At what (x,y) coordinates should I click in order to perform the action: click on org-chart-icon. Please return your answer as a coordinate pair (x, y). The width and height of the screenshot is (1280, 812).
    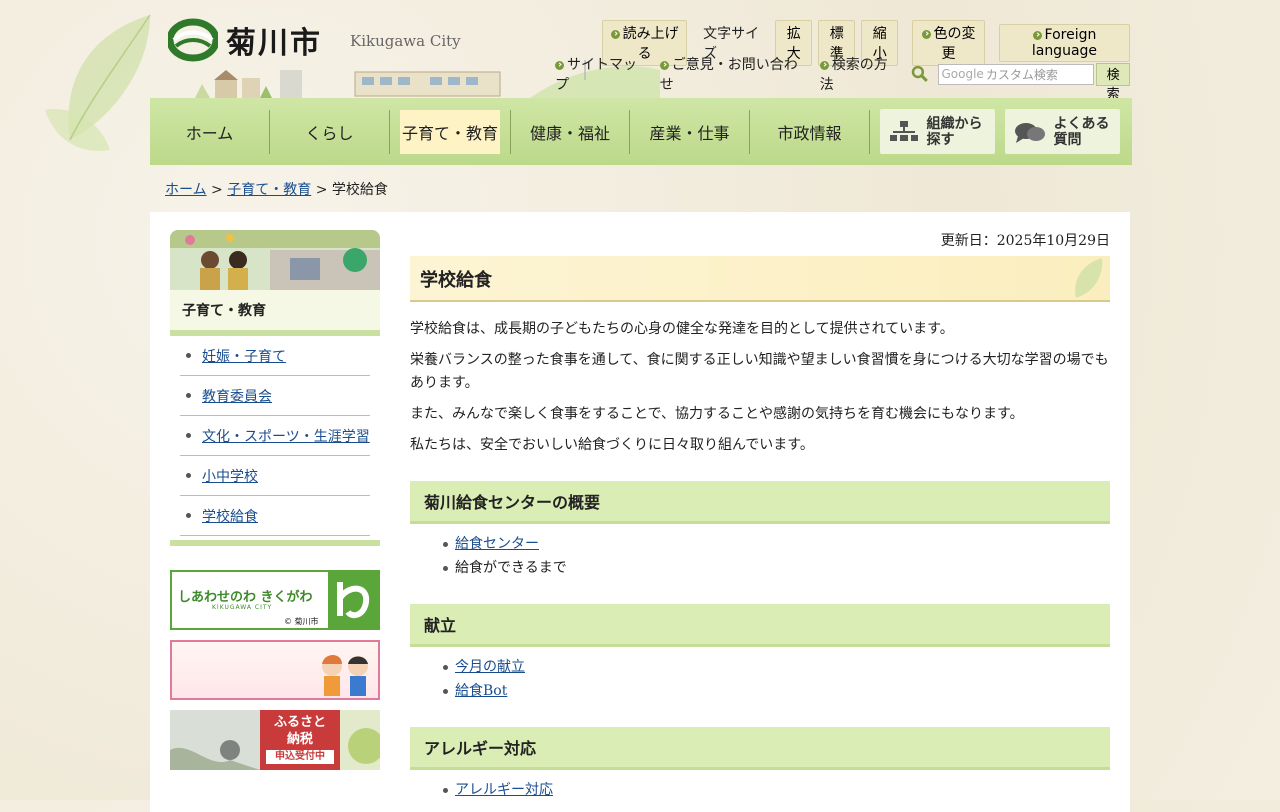
    Looking at the image, I should click on (903, 130).